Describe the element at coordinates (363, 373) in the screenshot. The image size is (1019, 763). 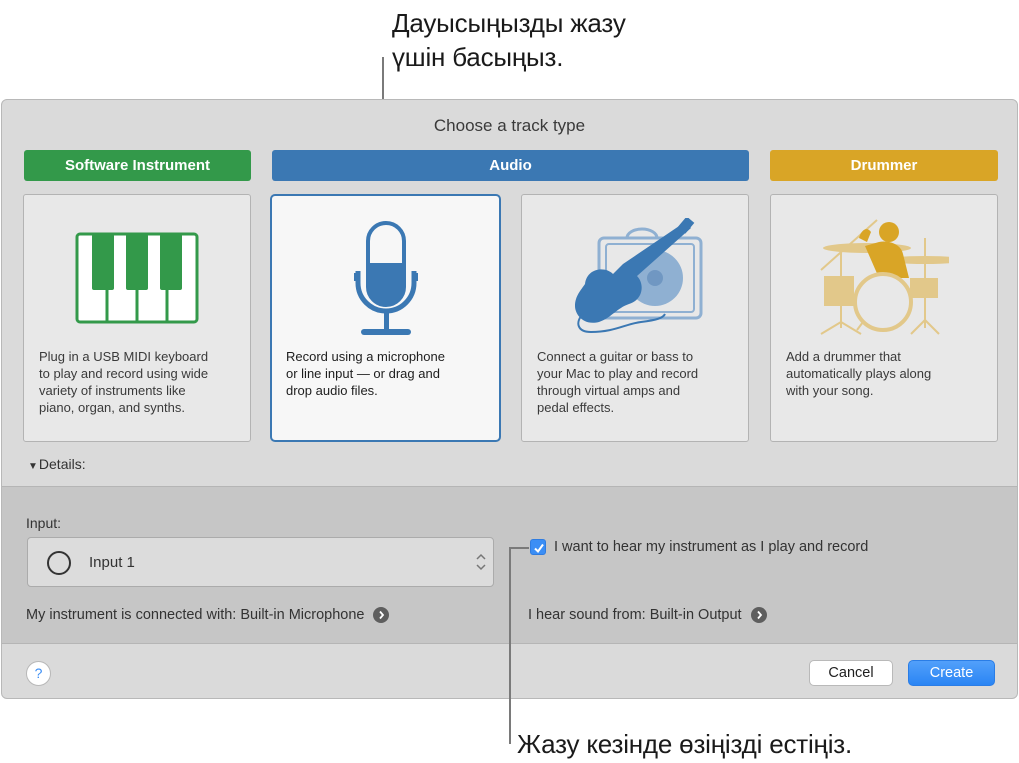
I see `description-line: or line input — or drag and` at that location.